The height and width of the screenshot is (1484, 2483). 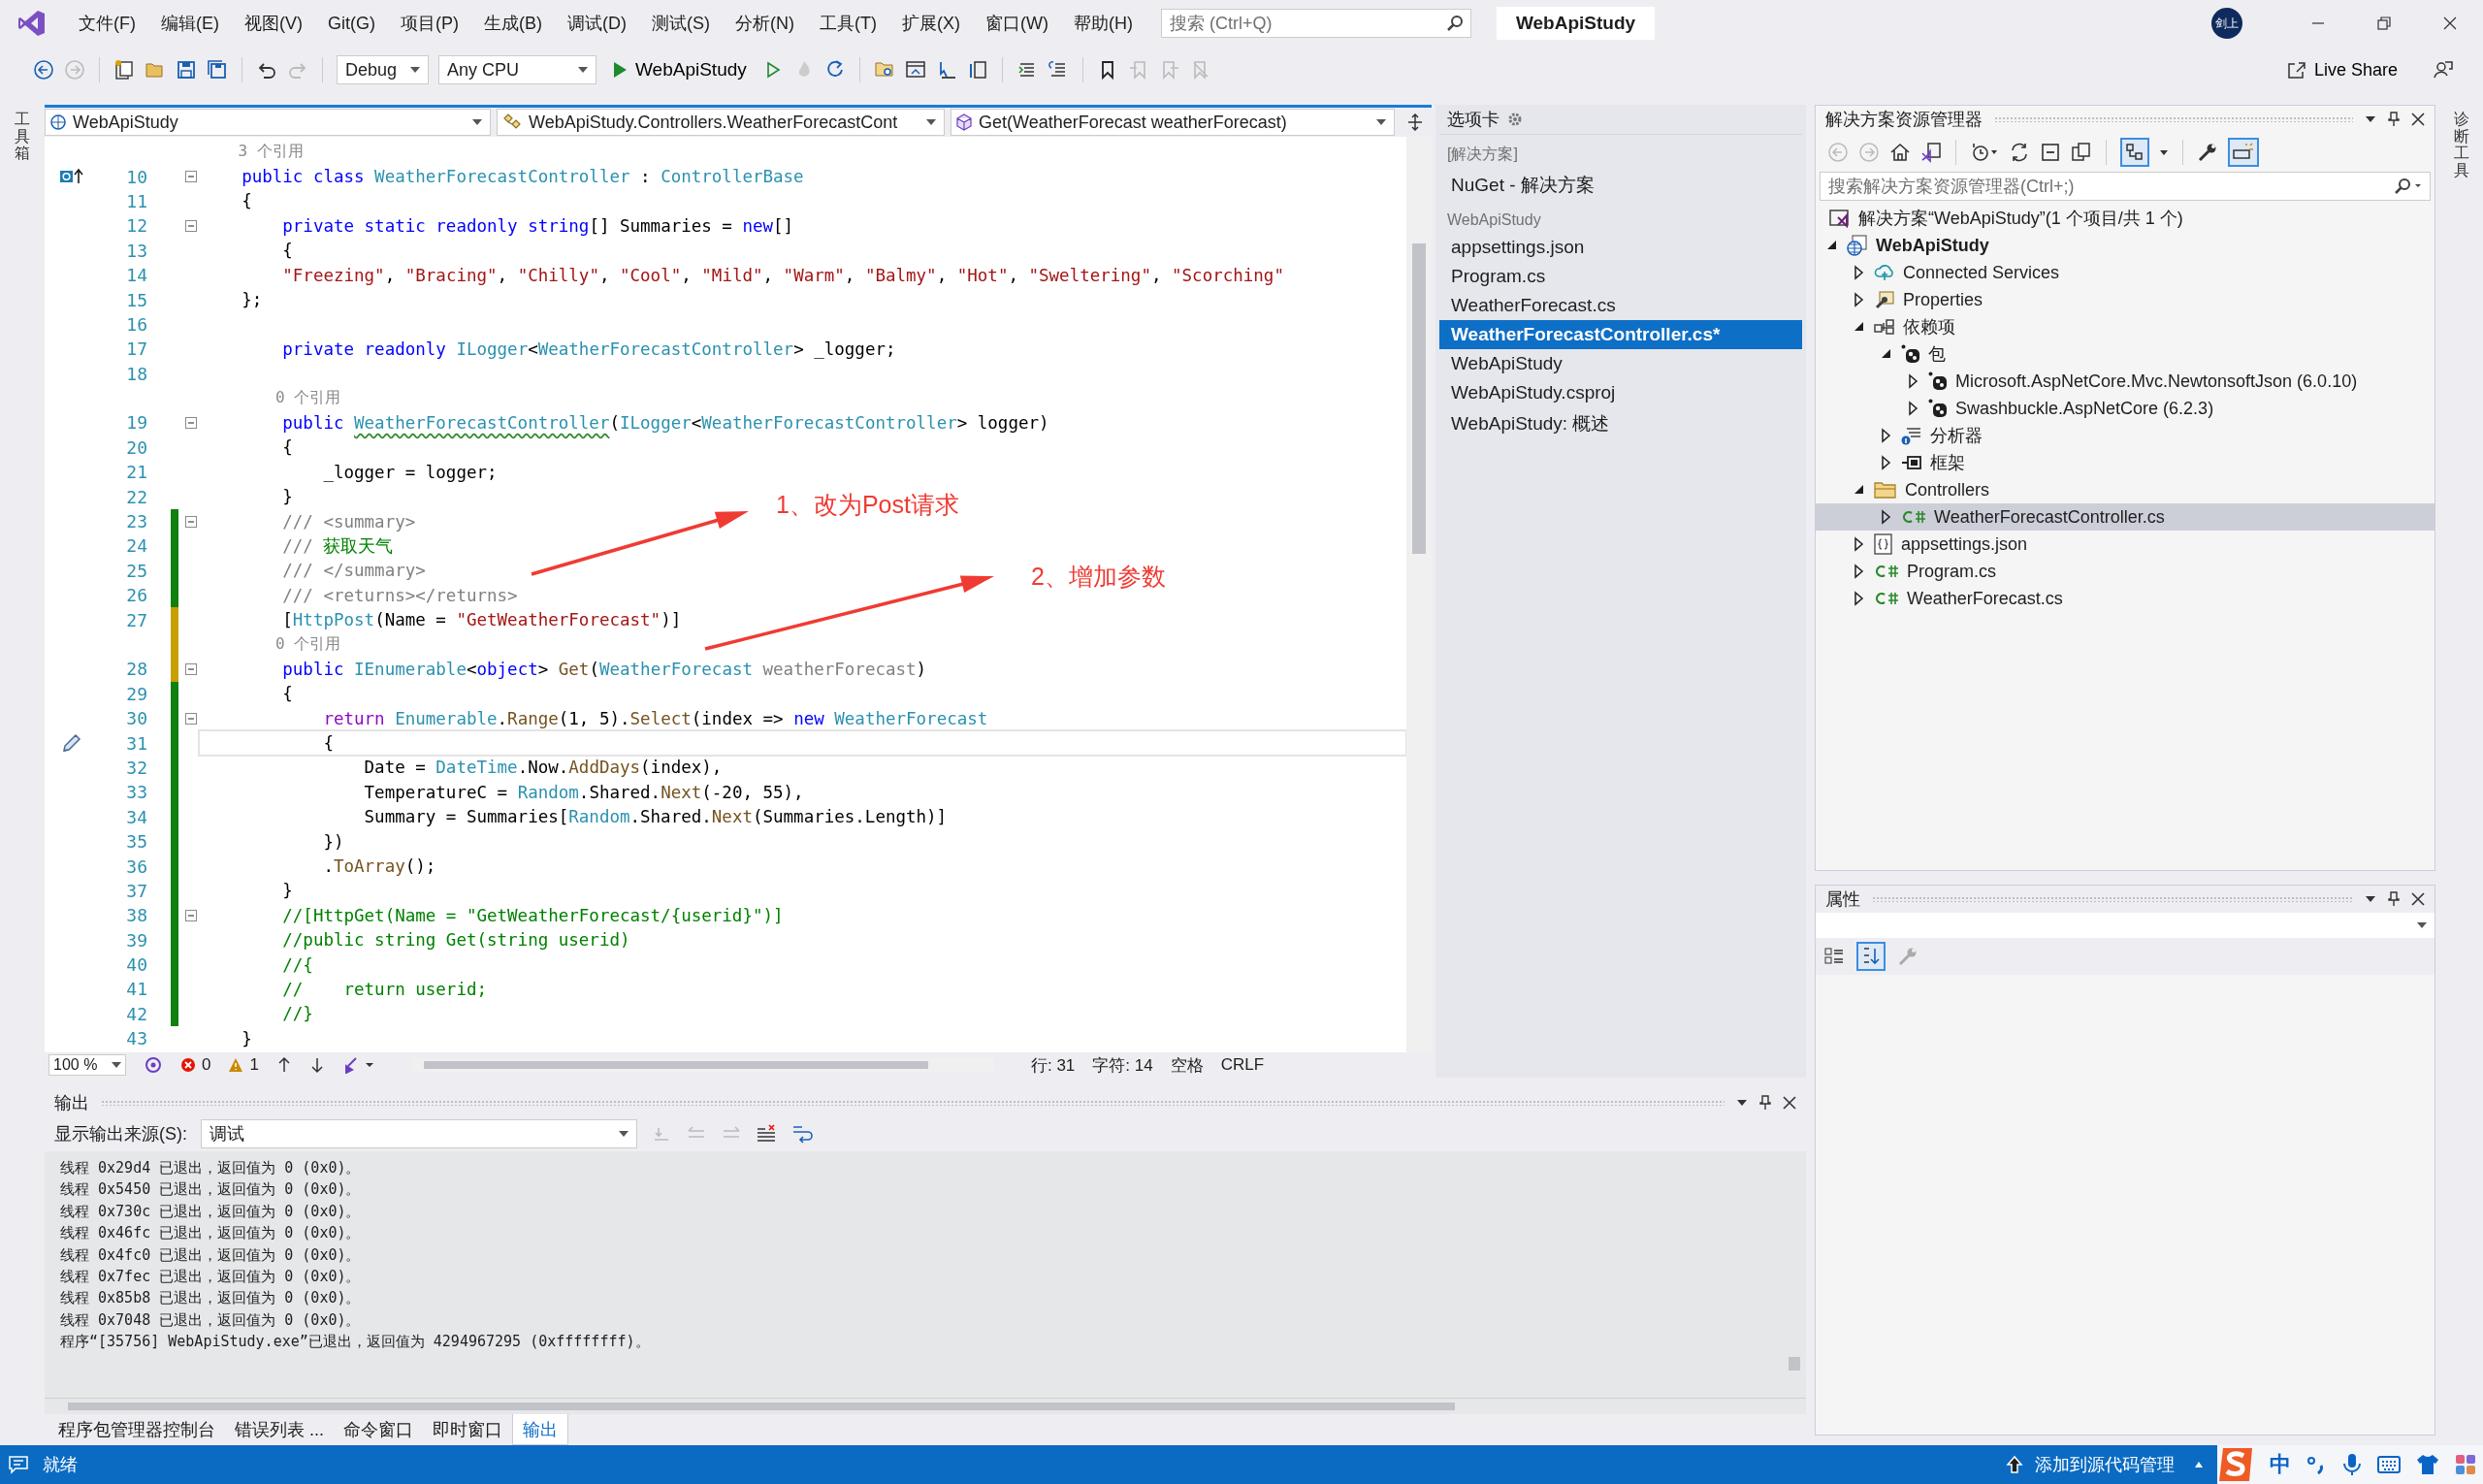 I want to click on keyboard-icon, so click(x=2389, y=1465).